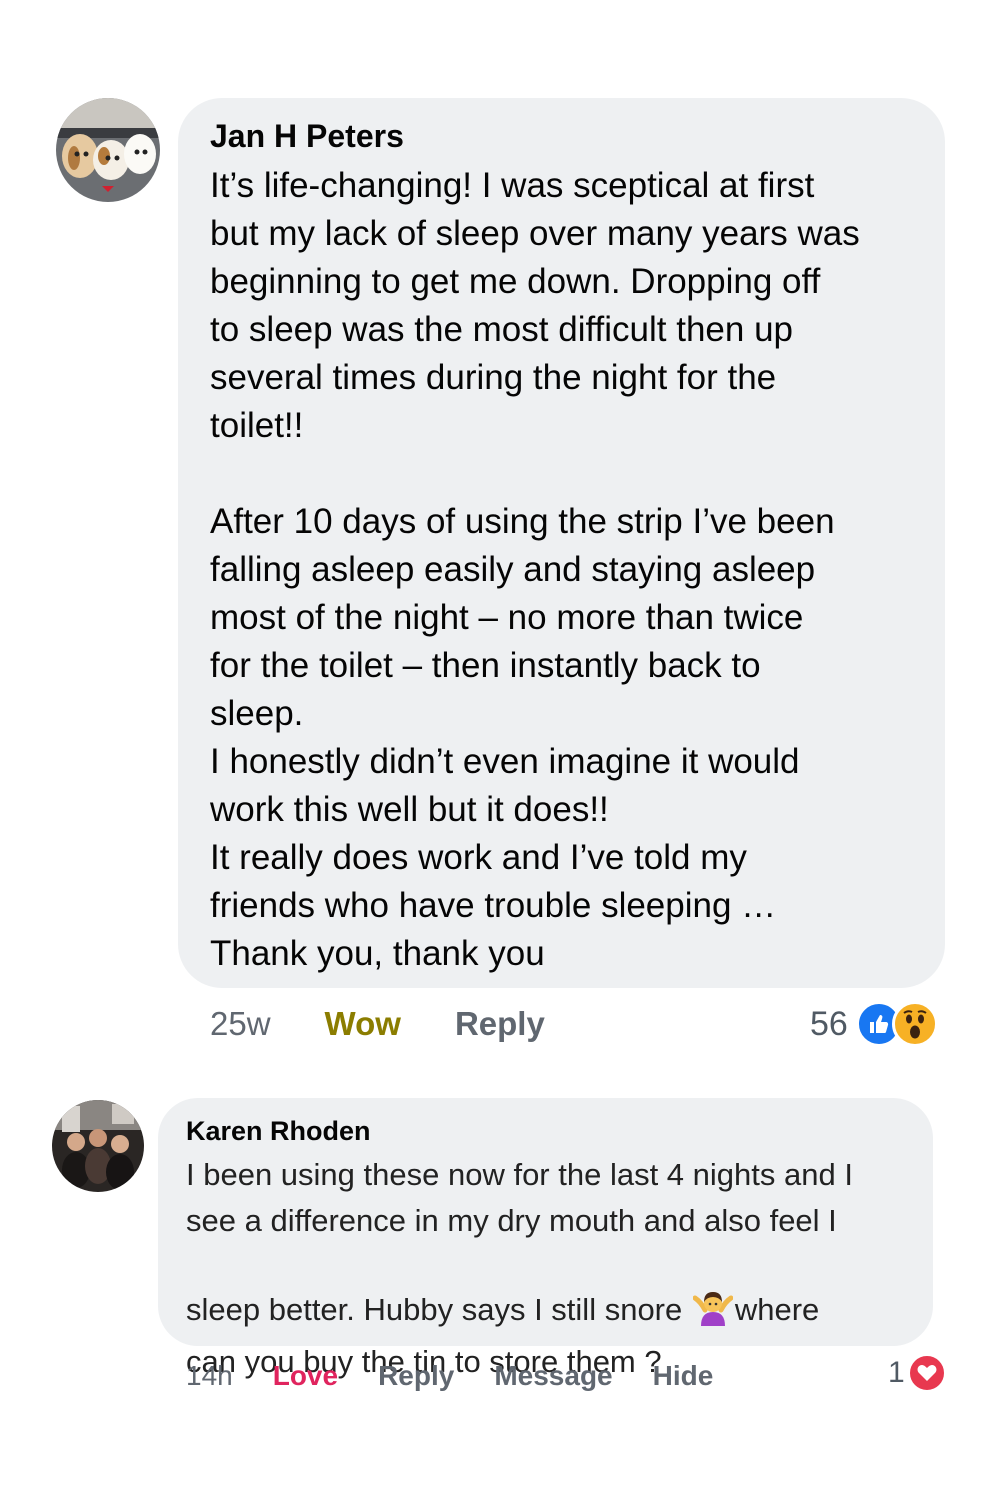  Describe the element at coordinates (209, 1376) in the screenshot. I see `comment-timestamp: 14h` at that location.